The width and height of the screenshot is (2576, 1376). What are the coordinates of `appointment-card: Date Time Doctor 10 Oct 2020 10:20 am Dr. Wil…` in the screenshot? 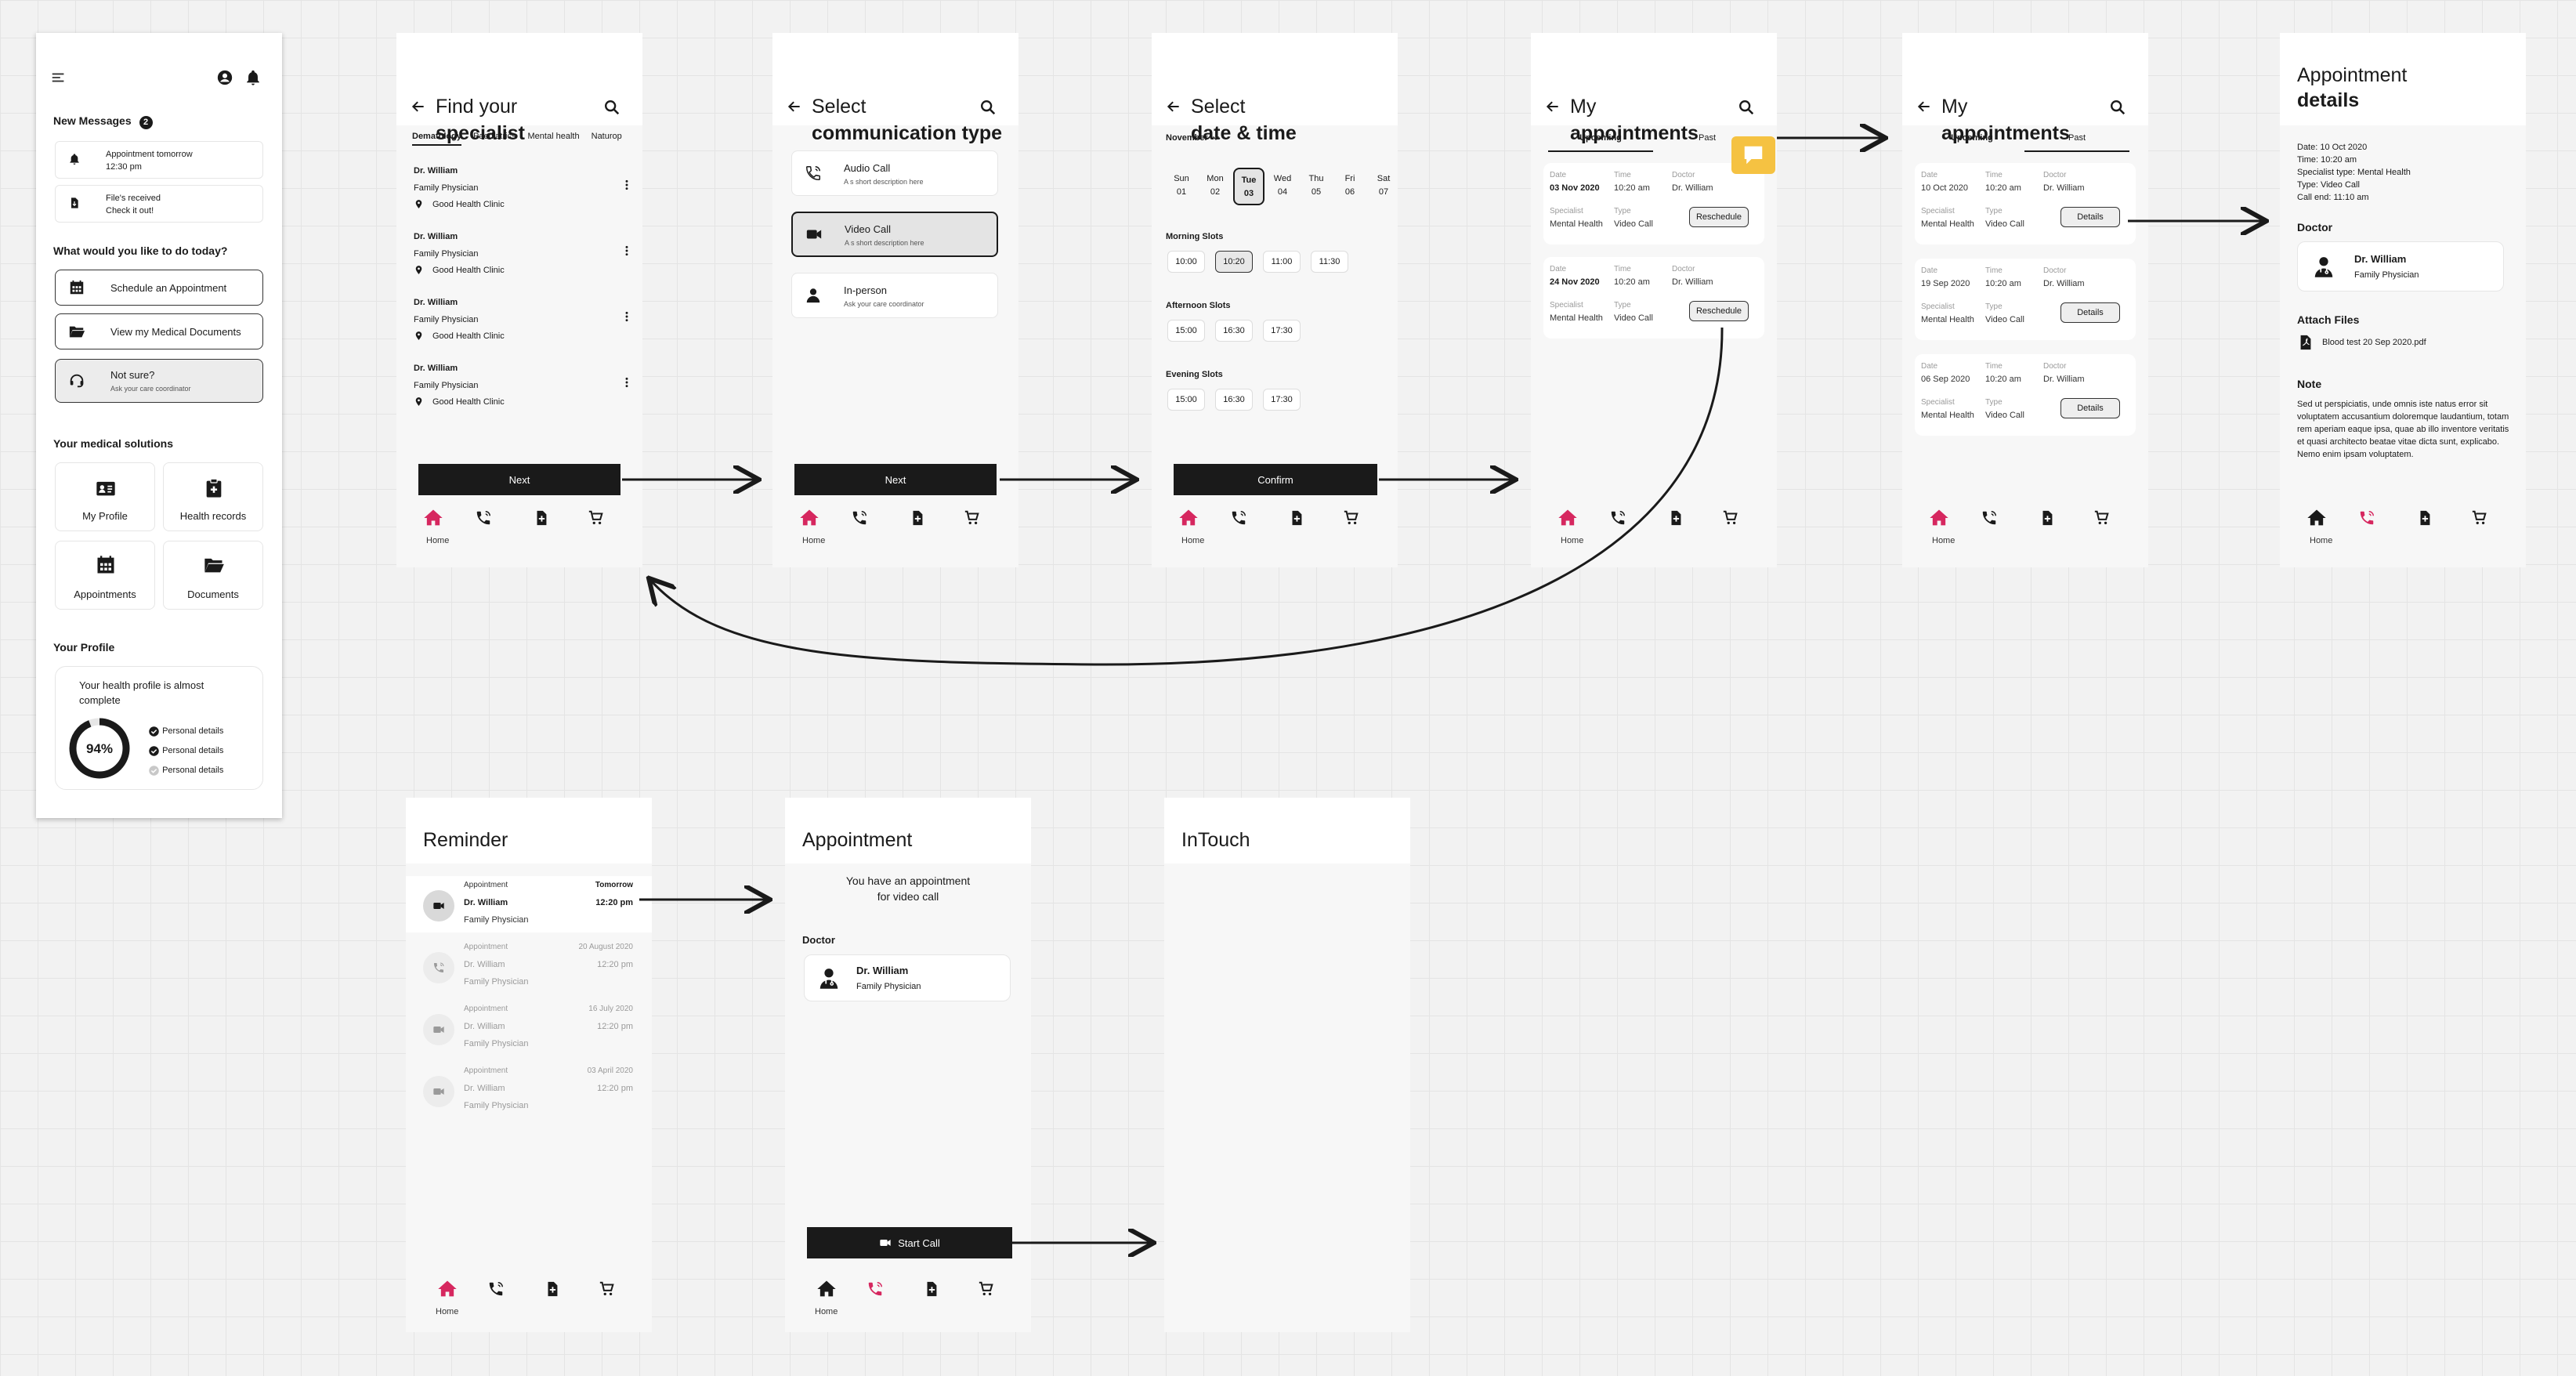 It's located at (2026, 203).